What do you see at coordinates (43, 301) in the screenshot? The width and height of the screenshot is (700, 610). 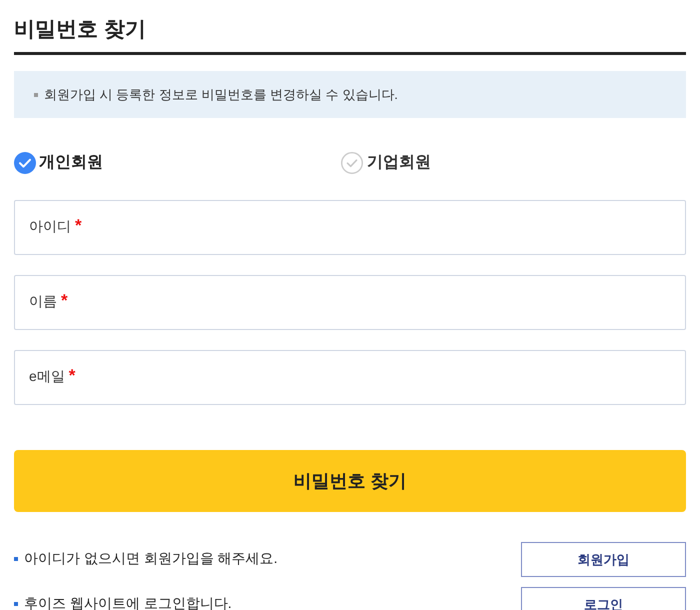 I see `field-label: 이름` at bounding box center [43, 301].